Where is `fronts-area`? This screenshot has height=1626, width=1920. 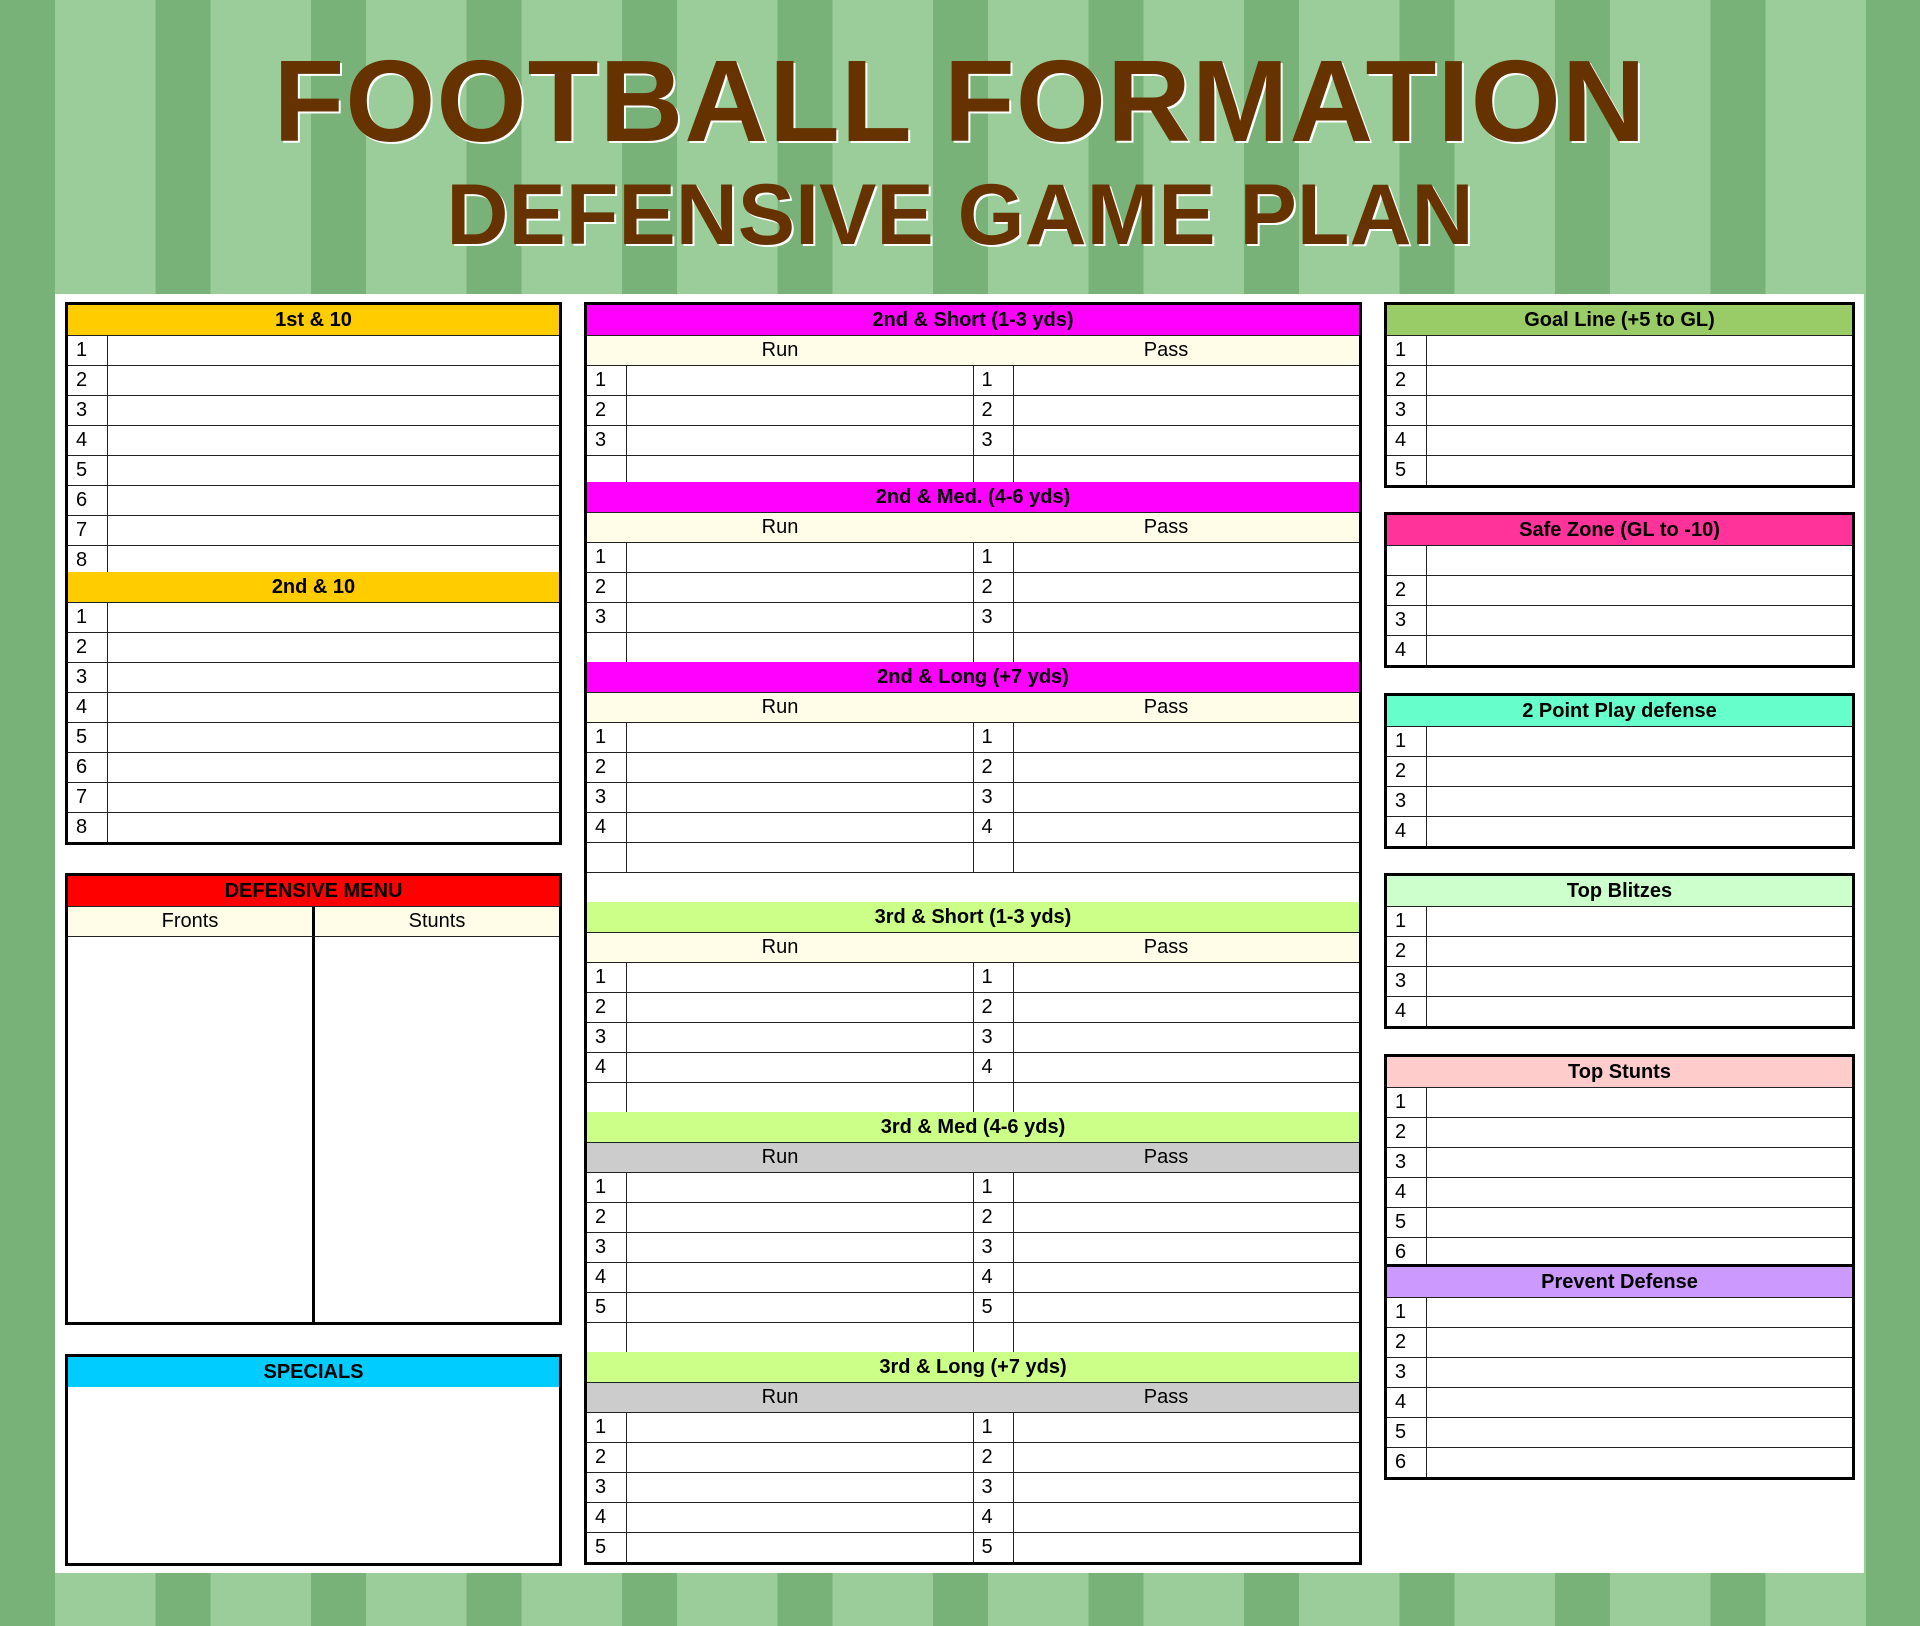 fronts-area is located at coordinates (191, 1129).